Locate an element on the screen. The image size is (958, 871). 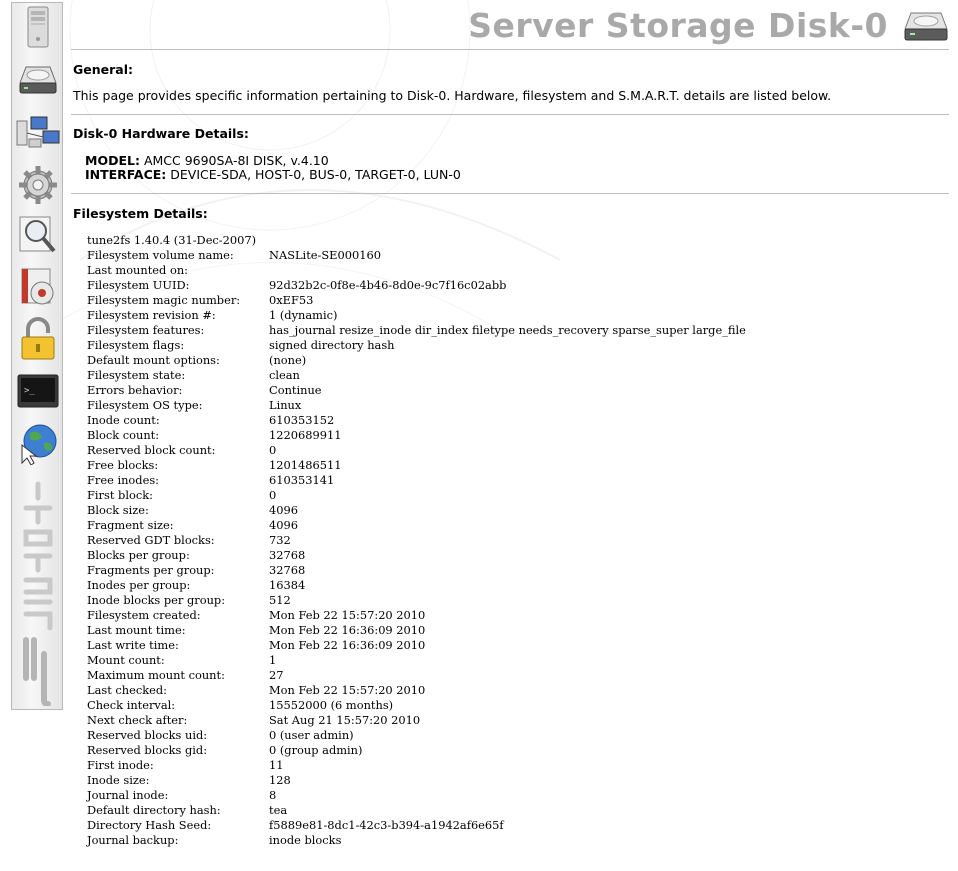
filesystem-row: Blocks per group: 32768 is located at coordinates (416, 555).